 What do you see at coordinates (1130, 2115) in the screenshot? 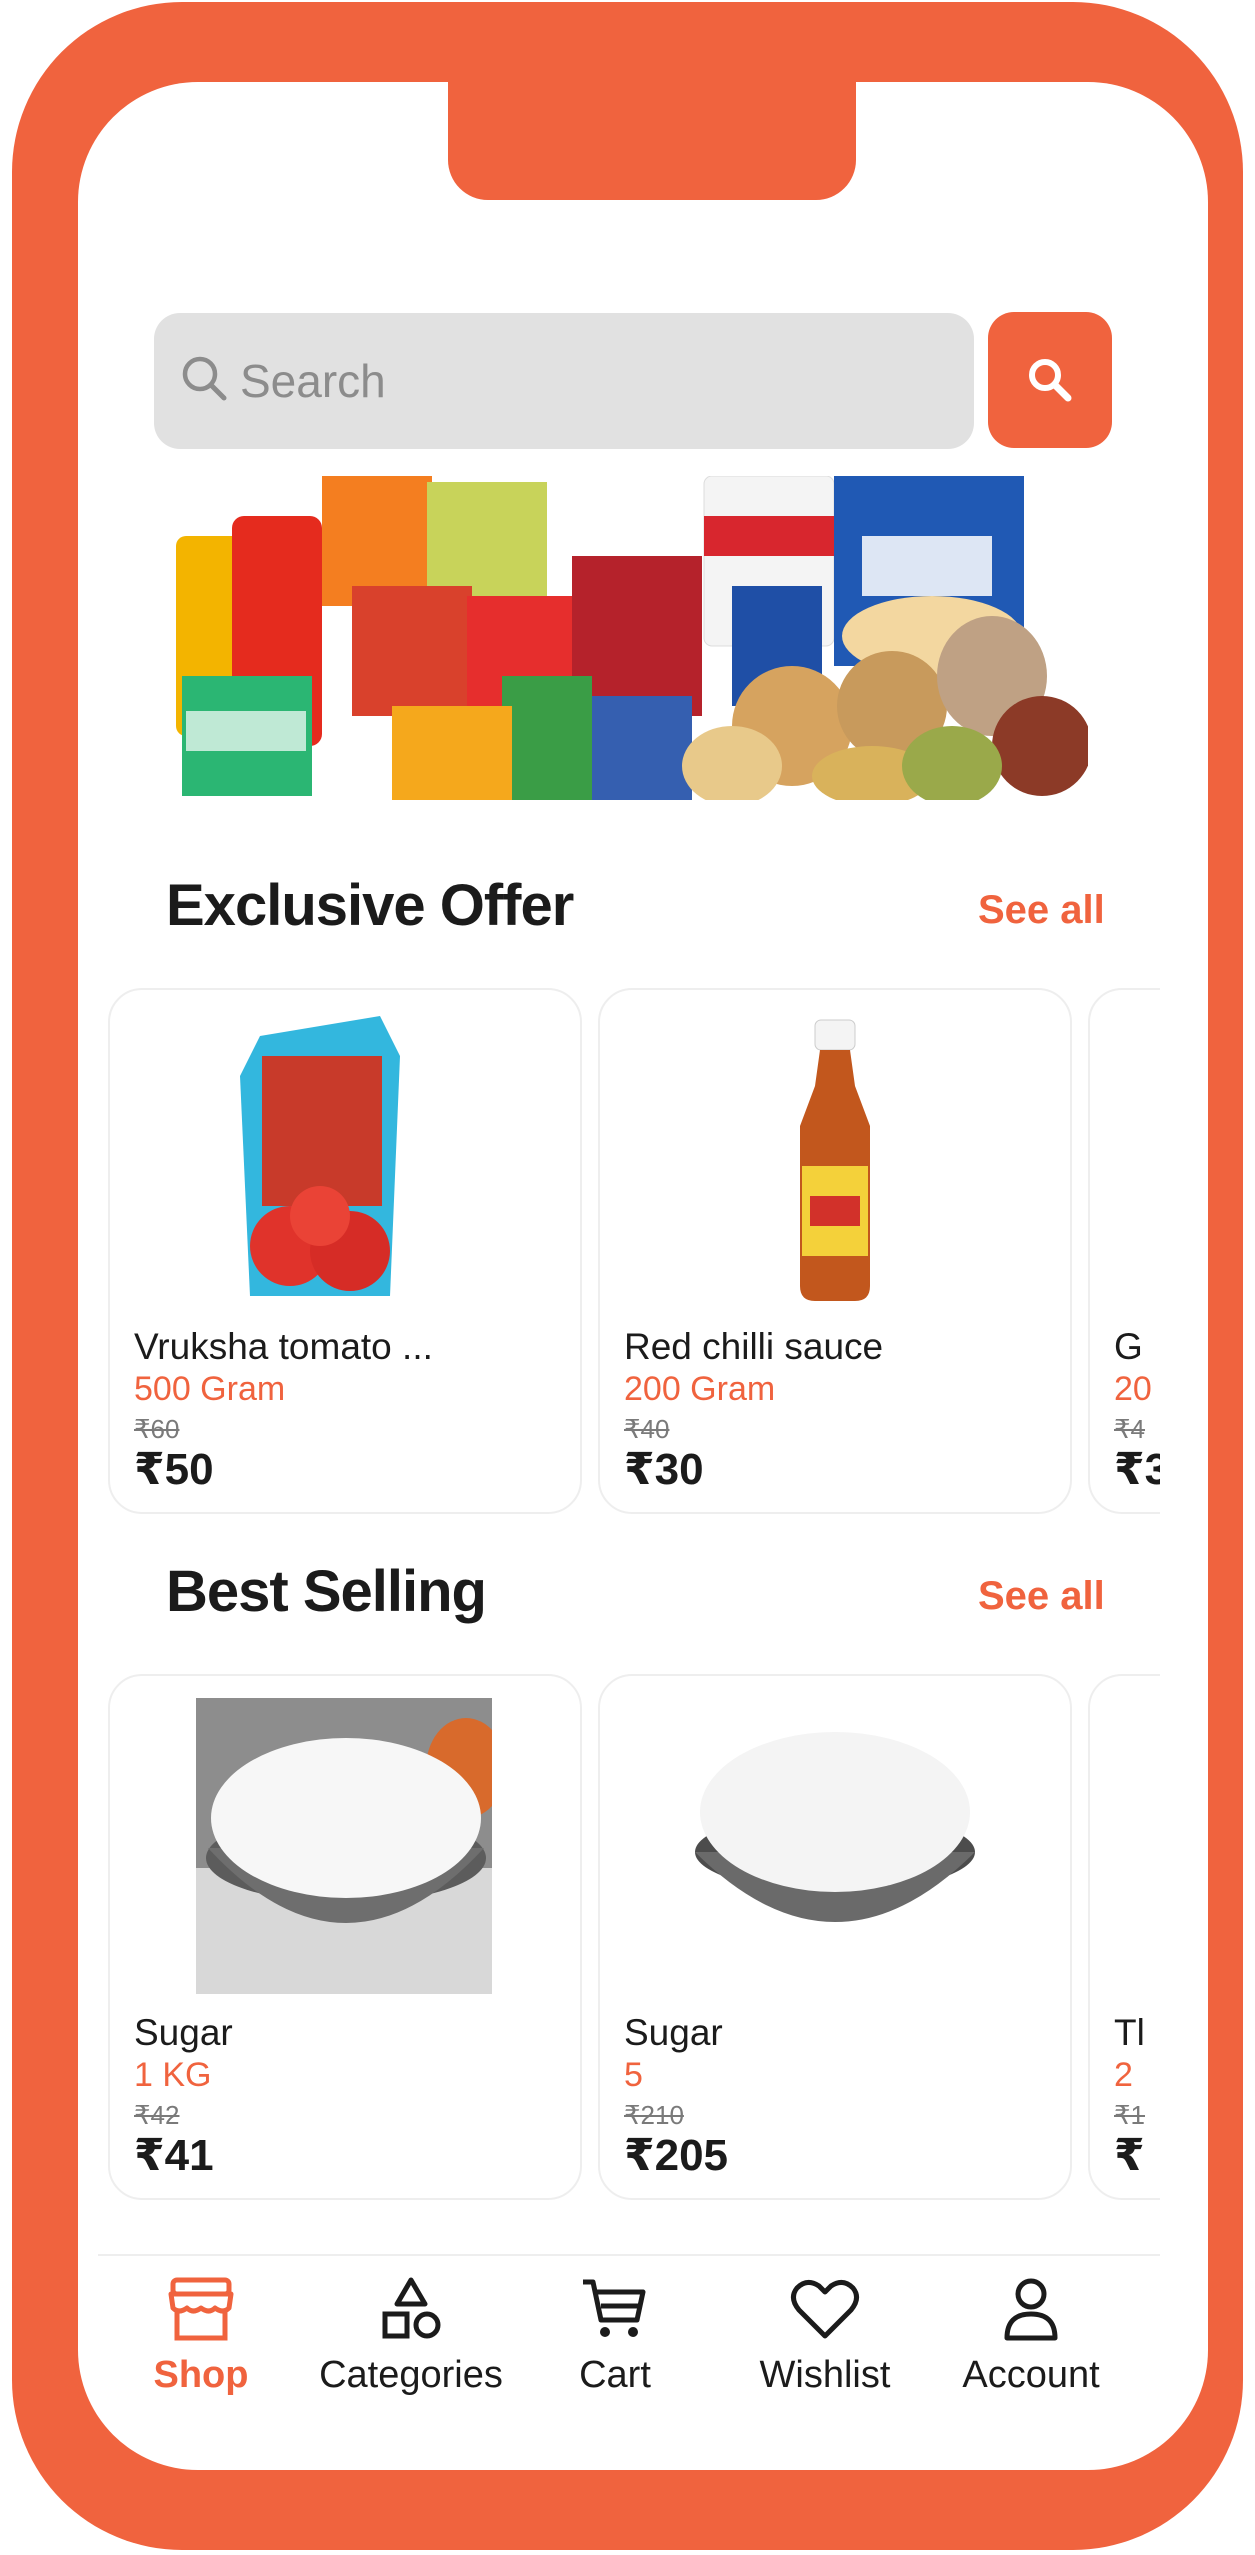
I see `product-original-price: ₹1` at bounding box center [1130, 2115].